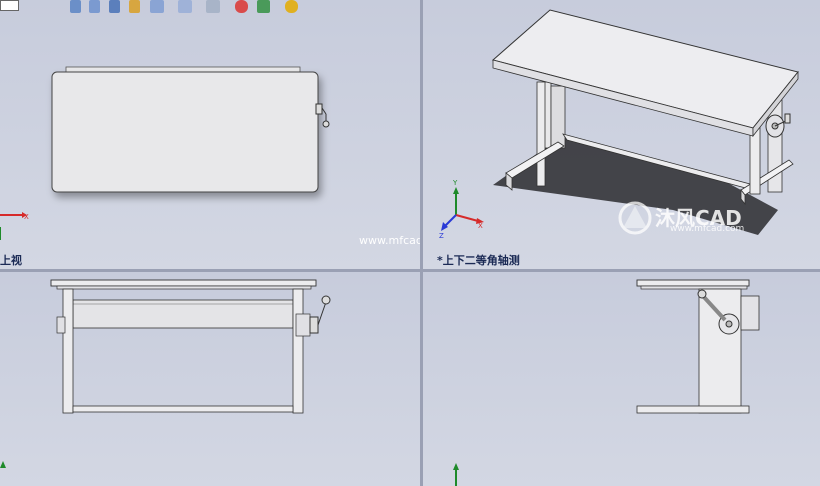  What do you see at coordinates (707, 229) in the screenshot?
I see `brand-url-watermark: www.mfcad.com` at bounding box center [707, 229].